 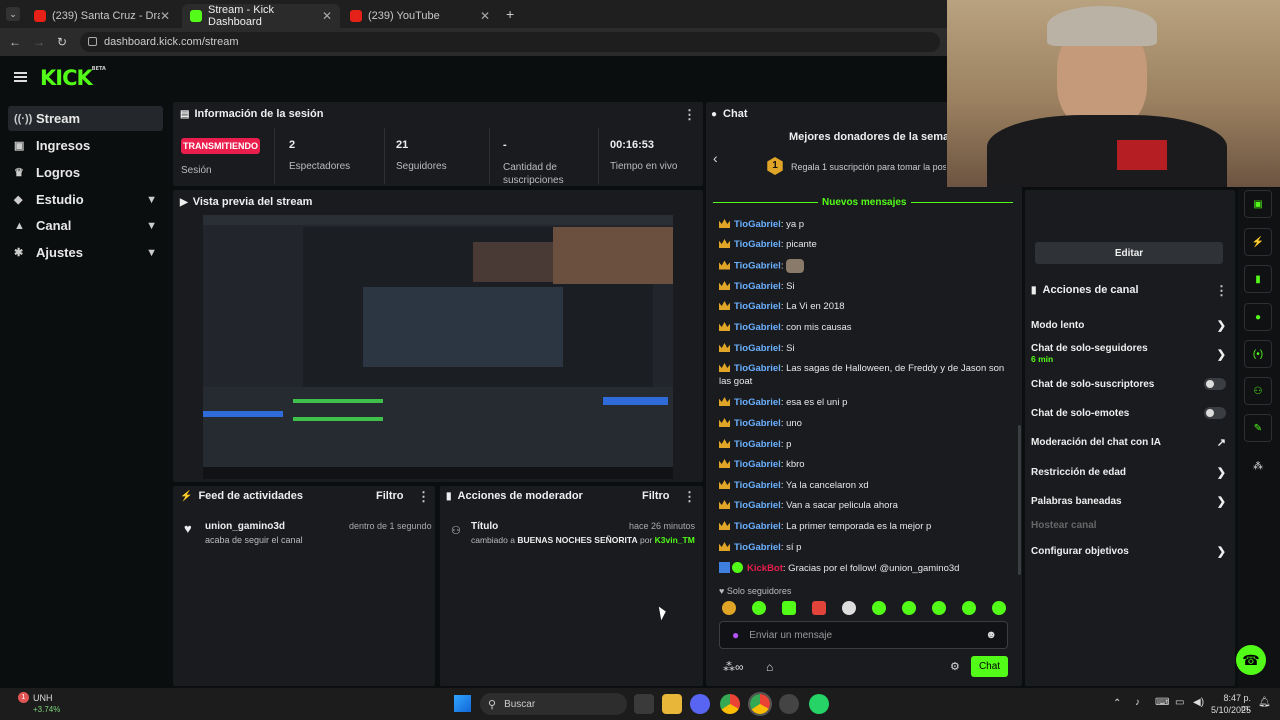 What do you see at coordinates (1129, 253) in the screenshot?
I see `edit-button: Editar` at bounding box center [1129, 253].